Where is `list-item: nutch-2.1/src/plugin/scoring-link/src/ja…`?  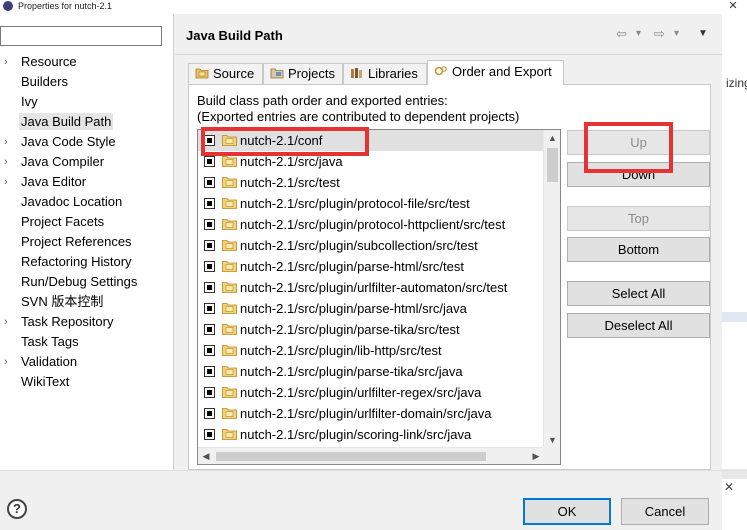 list-item: nutch-2.1/src/plugin/scoring-link/src/ja… is located at coordinates (371, 434).